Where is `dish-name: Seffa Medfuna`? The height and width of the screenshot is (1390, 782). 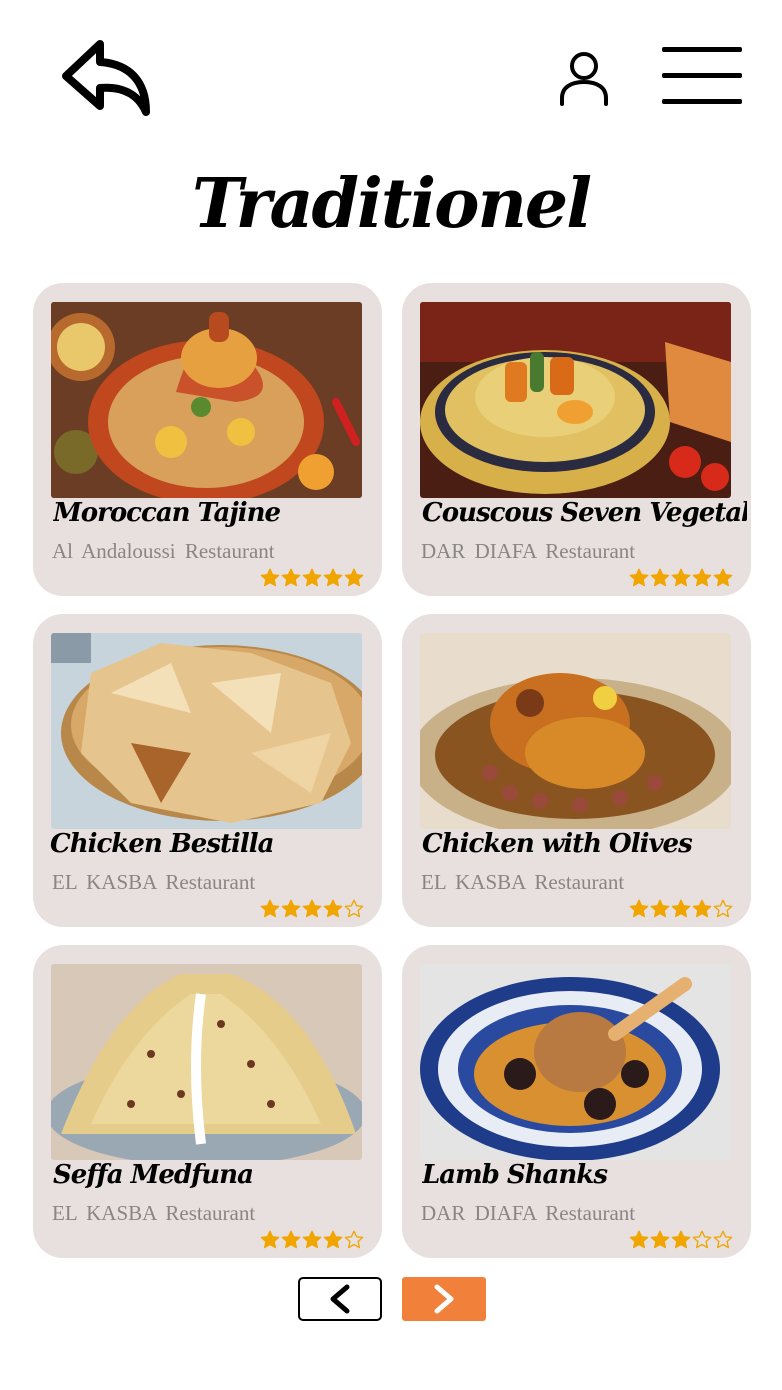 dish-name: Seffa Medfuna is located at coordinates (215, 1175).